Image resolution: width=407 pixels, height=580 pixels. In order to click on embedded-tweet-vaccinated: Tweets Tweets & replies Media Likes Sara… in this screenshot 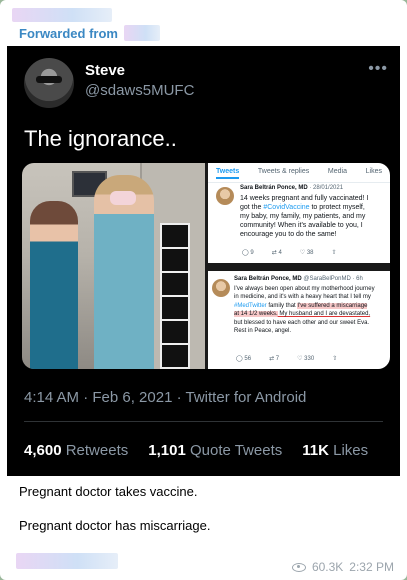, I will do `click(299, 213)`.